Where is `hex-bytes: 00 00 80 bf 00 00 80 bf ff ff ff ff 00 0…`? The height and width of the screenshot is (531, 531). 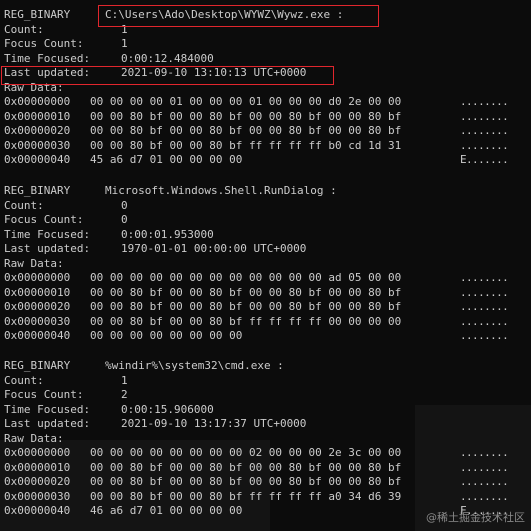
hex-bytes: 00 00 80 bf 00 00 80 bf ff ff ff ff 00 0… is located at coordinates (246, 321).